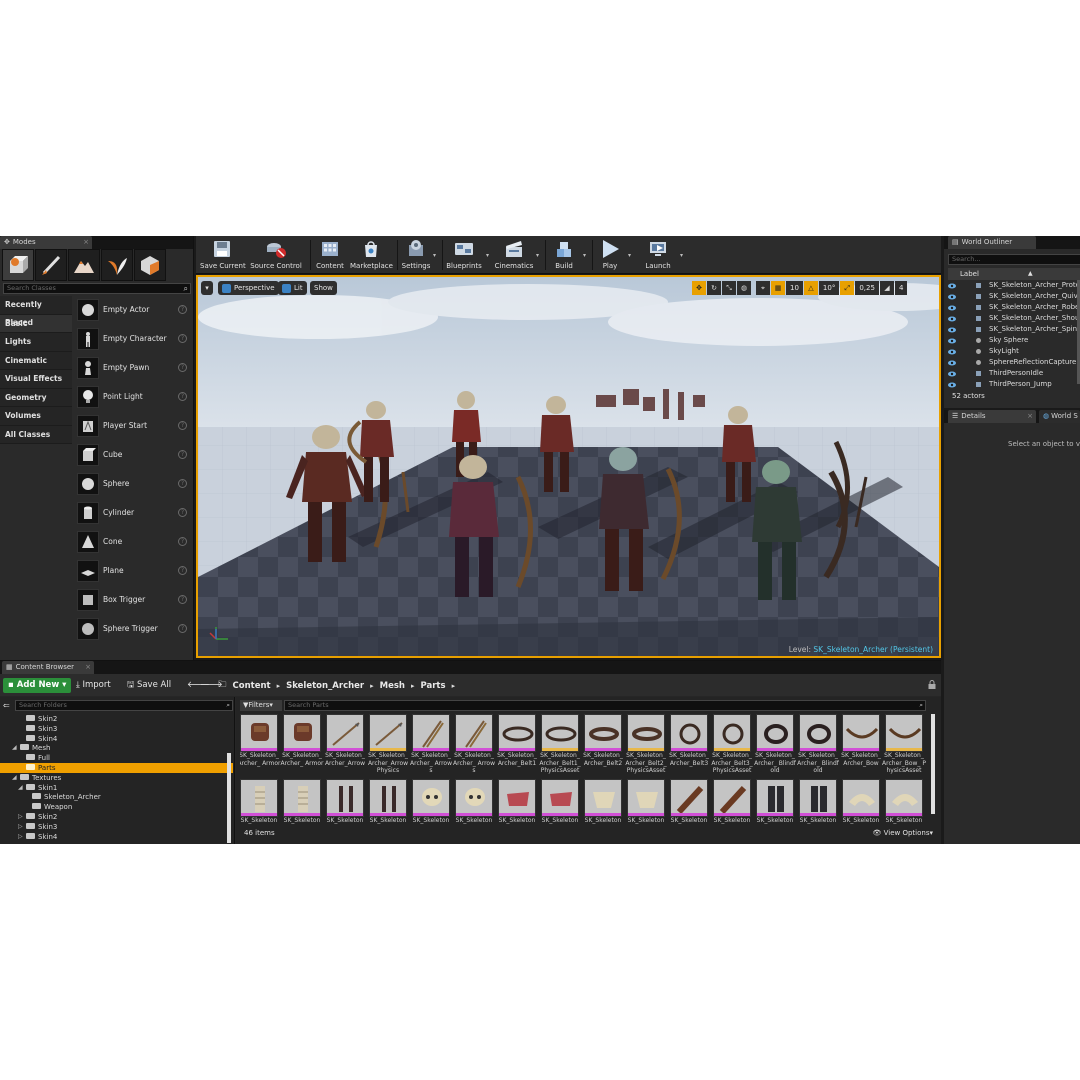 This screenshot has width=1080, height=1080. I want to click on category-visual-effects: Visual Effects, so click(36, 379).